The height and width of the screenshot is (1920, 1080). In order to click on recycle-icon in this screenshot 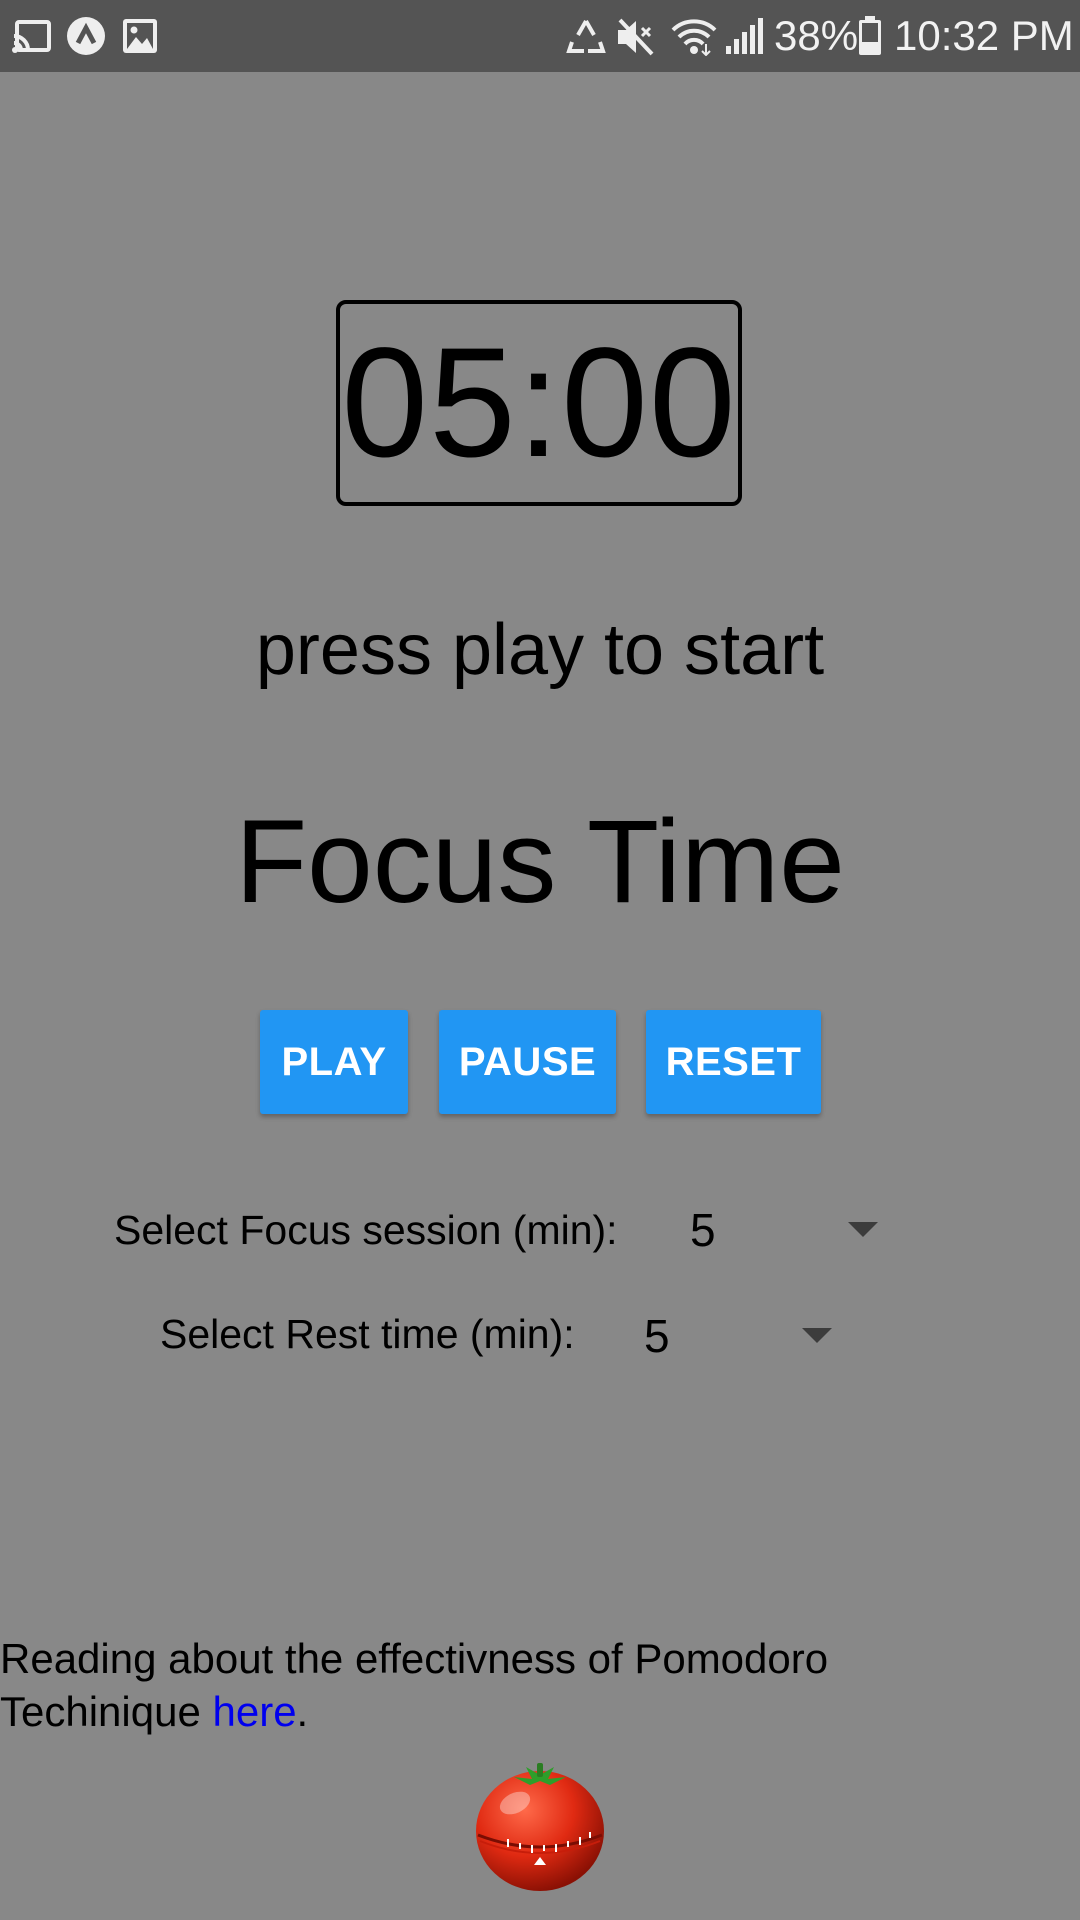, I will do `click(586, 36)`.